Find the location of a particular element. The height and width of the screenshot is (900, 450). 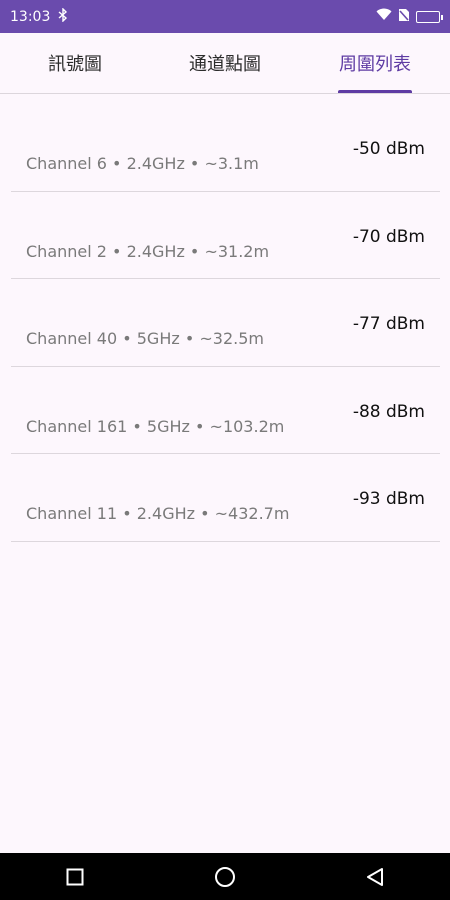

back-button is located at coordinates (375, 877).